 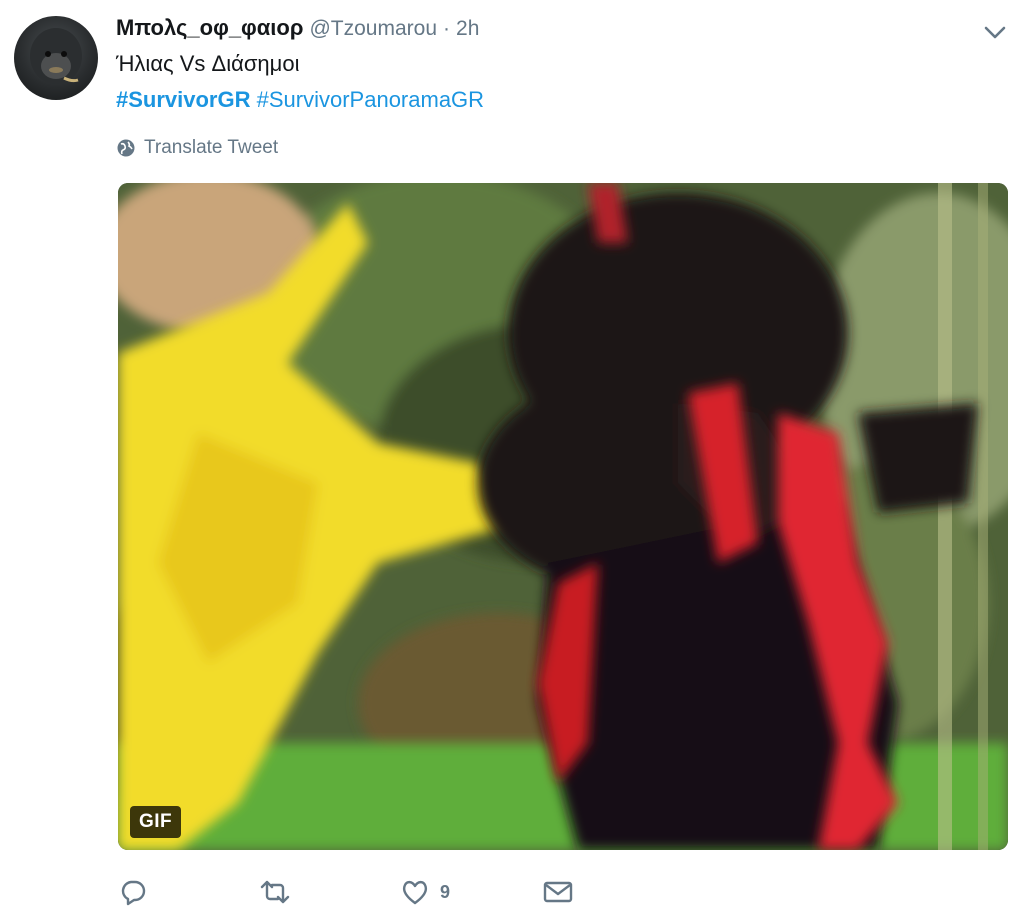 I want to click on retweet-button, so click(x=275, y=892).